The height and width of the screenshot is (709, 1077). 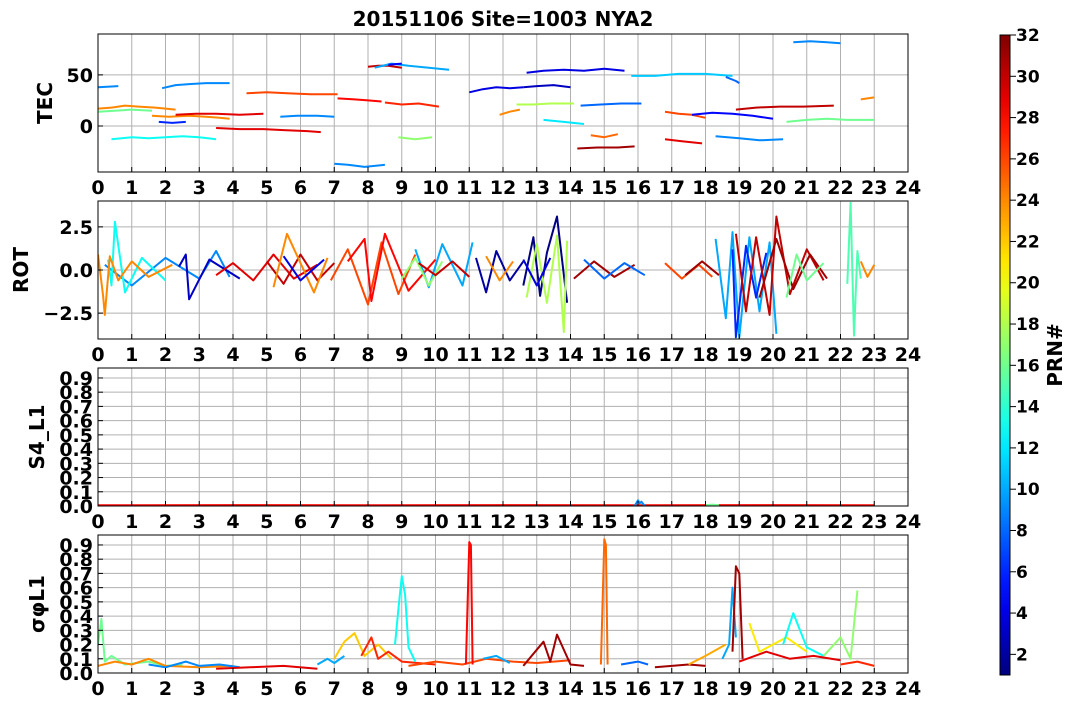 I want to click on y-tick-label: 0.9, so click(x=76, y=546).